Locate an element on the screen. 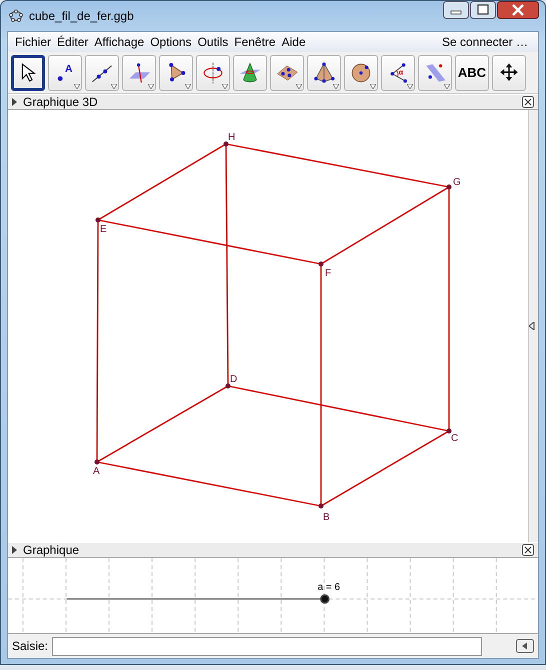 This screenshot has height=670, width=546. vertex-label: G is located at coordinates (457, 182).